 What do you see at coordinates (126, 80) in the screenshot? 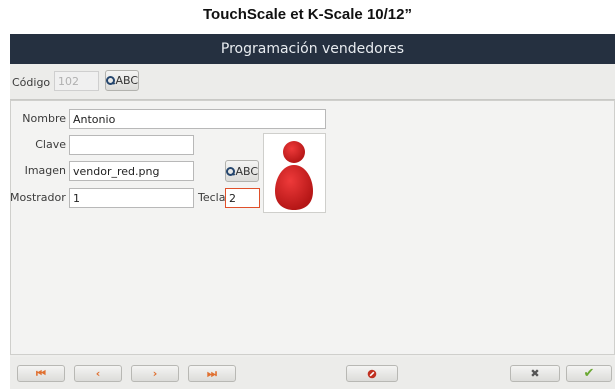
I see `codigo-search-button-label: ABC` at bounding box center [126, 80].